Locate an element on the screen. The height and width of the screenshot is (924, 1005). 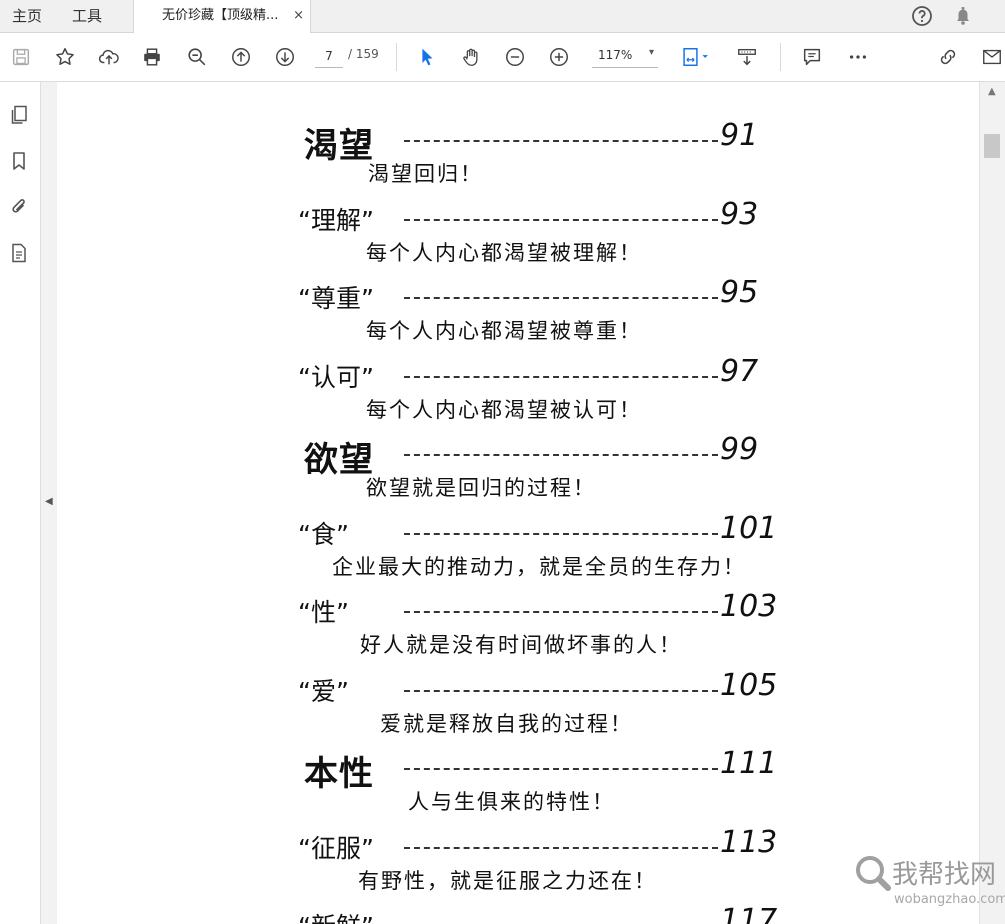
toc-entry-subtitle: 渴望回归！ is located at coordinates (425, 174).